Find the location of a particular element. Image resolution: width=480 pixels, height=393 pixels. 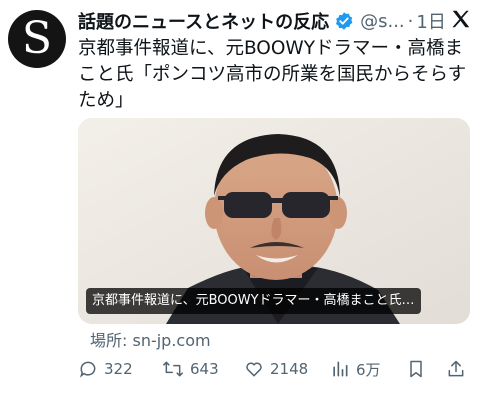

share-icon is located at coordinates (456, 369).